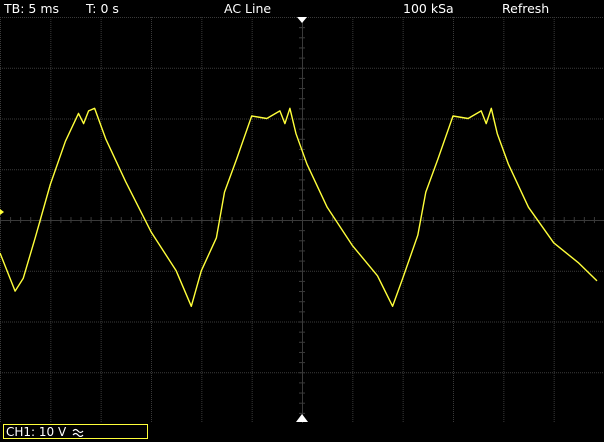  What do you see at coordinates (302, 418) in the screenshot?
I see `trigger-position-marker-bottom-icon` at bounding box center [302, 418].